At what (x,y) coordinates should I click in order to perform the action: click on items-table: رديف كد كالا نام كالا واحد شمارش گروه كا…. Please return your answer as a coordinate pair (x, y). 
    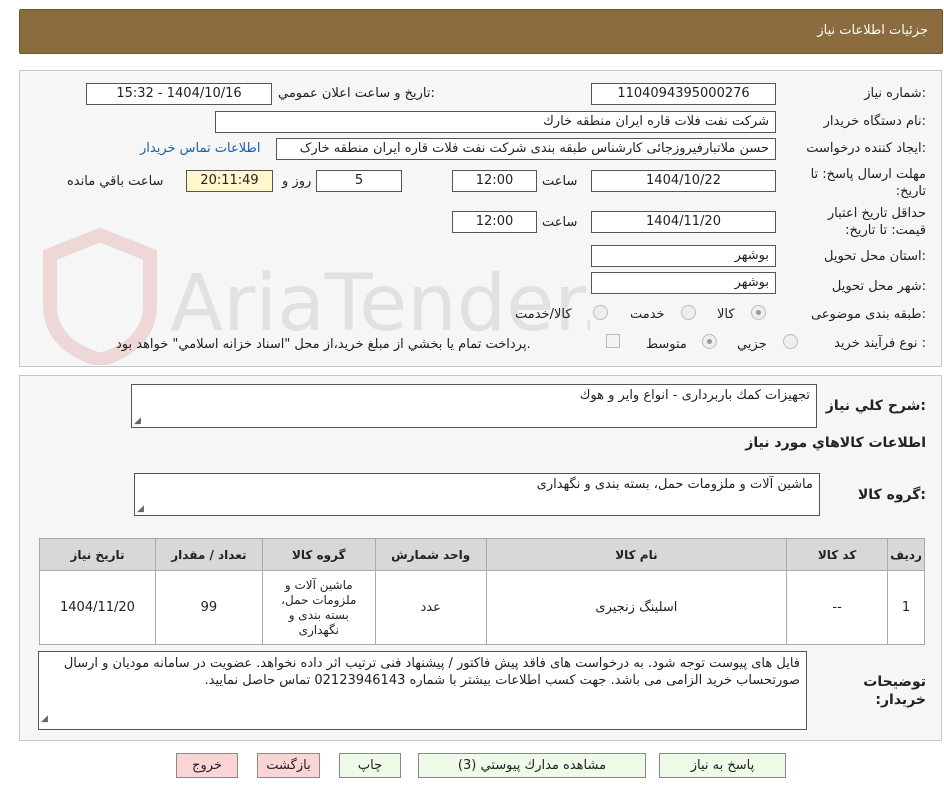
    Looking at the image, I should click on (482, 591).